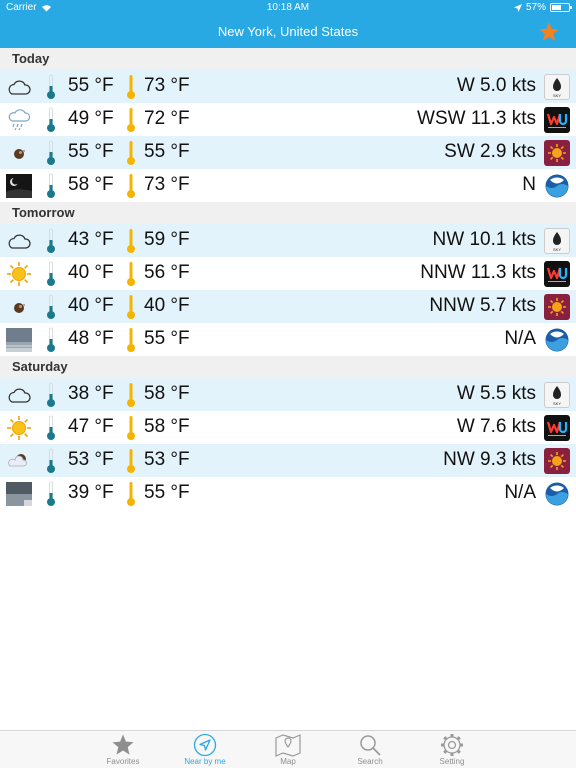 The width and height of the screenshot is (576, 768). What do you see at coordinates (549, 32) in the screenshot?
I see `favorite-star-icon` at bounding box center [549, 32].